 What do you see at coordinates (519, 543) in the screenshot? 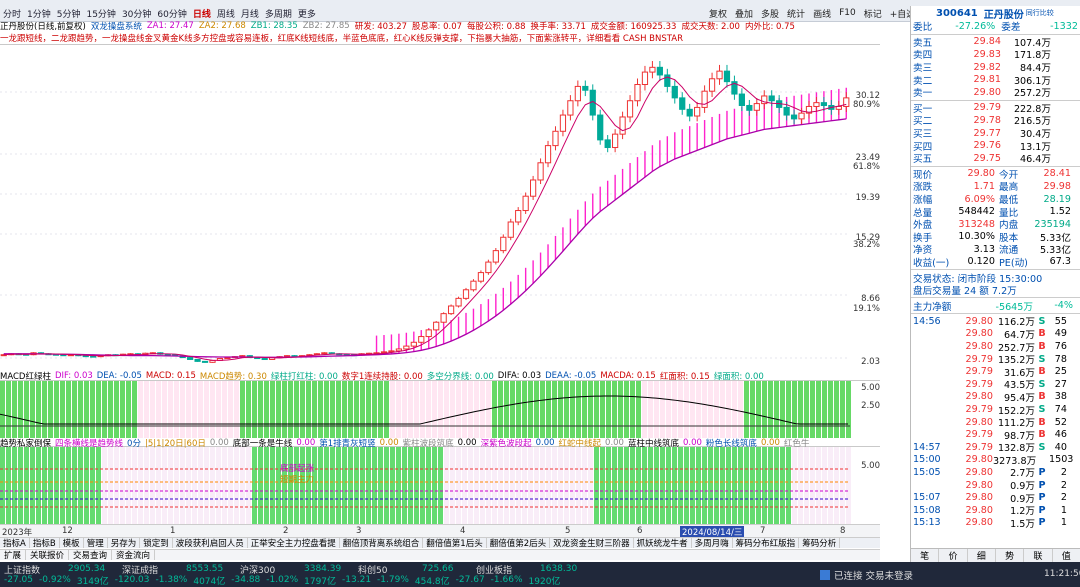
I see `indicator-tab-10: 翻倍值第2后头` at bounding box center [519, 543].